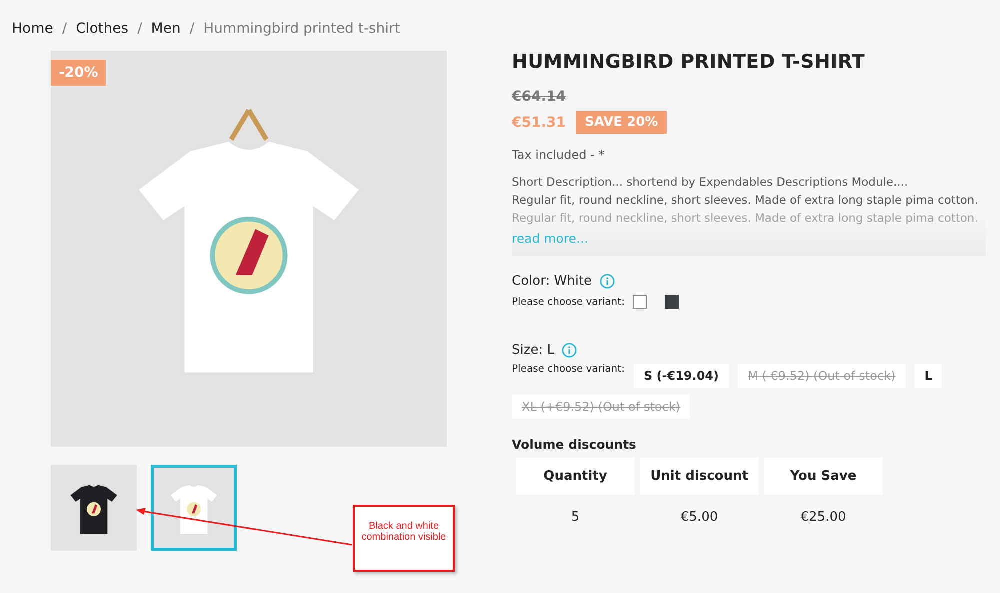 Image resolution: width=1000 pixels, height=593 pixels. I want to click on column-header: You Save, so click(823, 476).